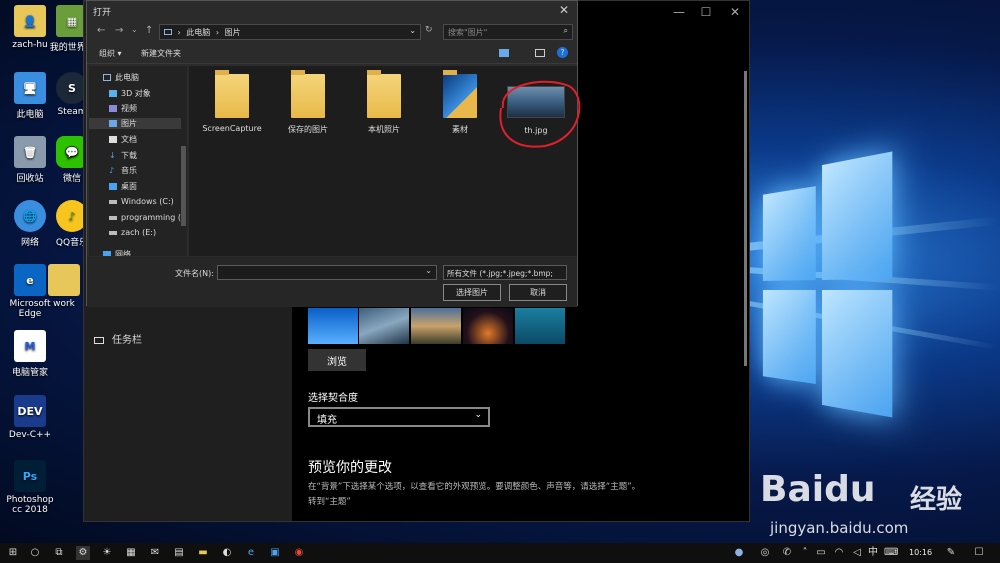 The image size is (1000, 563). What do you see at coordinates (233, 32) in the screenshot?
I see `breadcrumb-item: 图片` at bounding box center [233, 32].